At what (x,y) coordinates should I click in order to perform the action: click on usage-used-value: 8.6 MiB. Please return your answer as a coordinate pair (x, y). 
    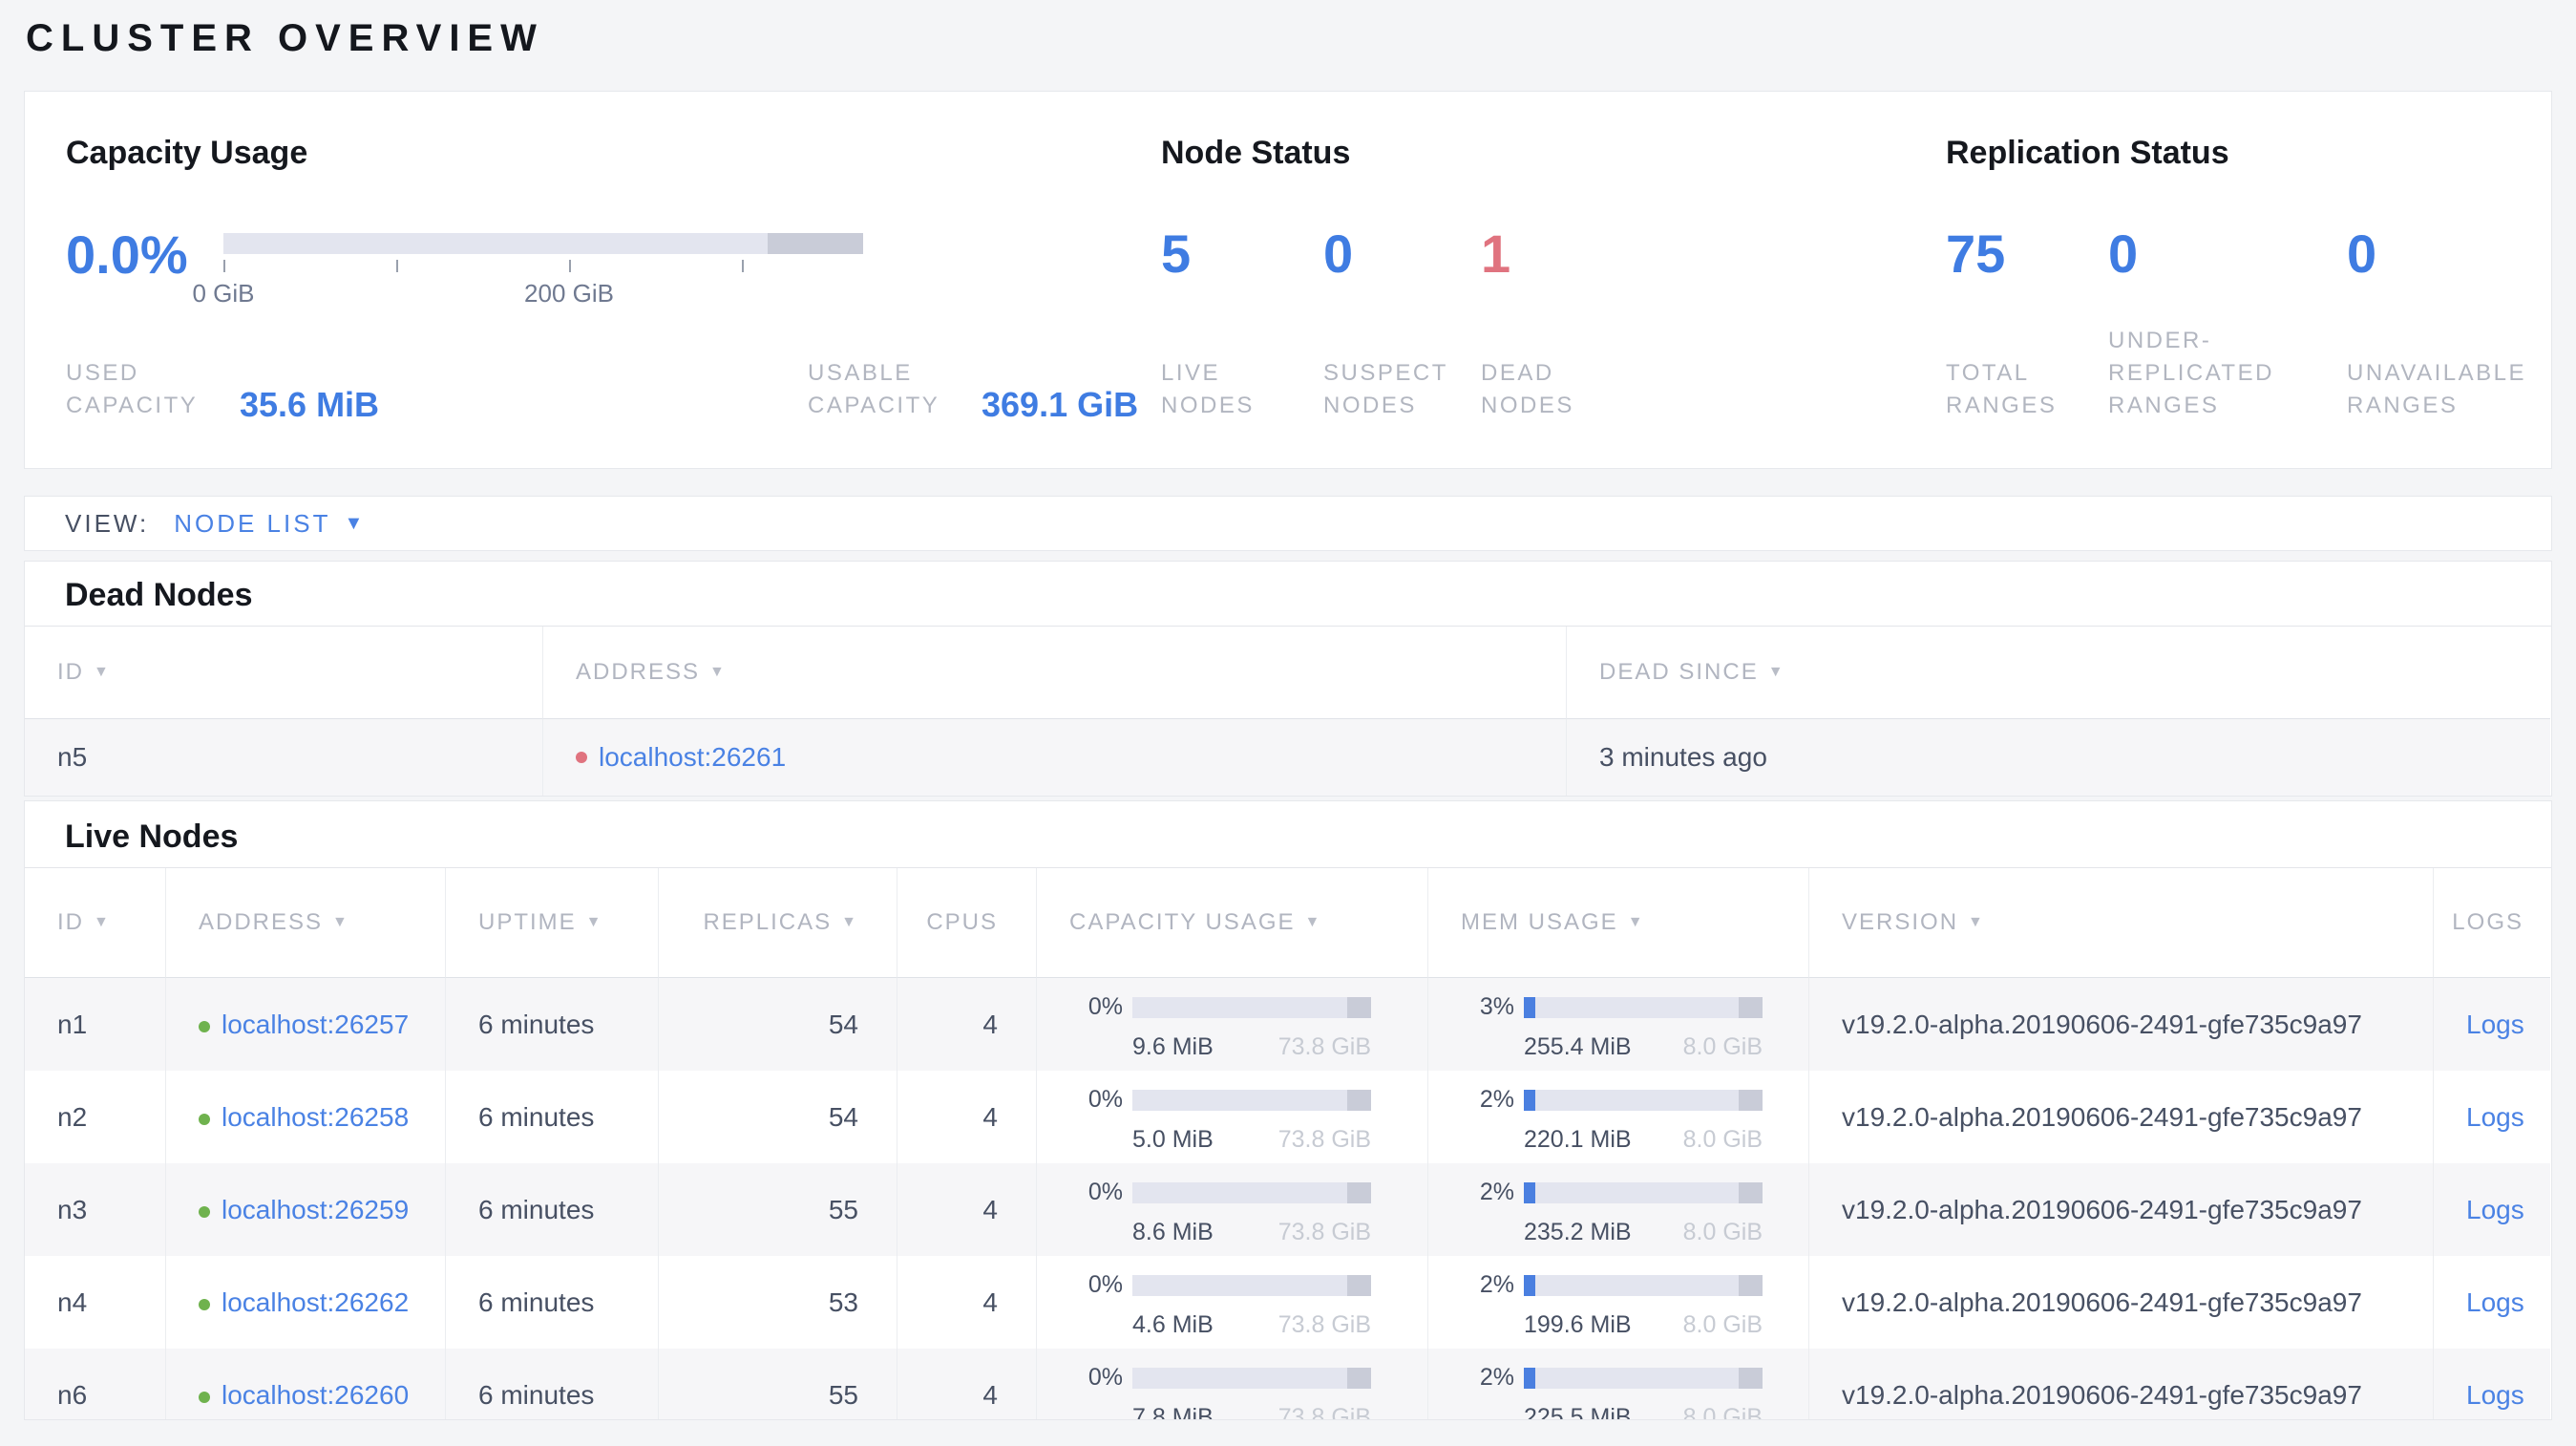
    Looking at the image, I should click on (1173, 1232).